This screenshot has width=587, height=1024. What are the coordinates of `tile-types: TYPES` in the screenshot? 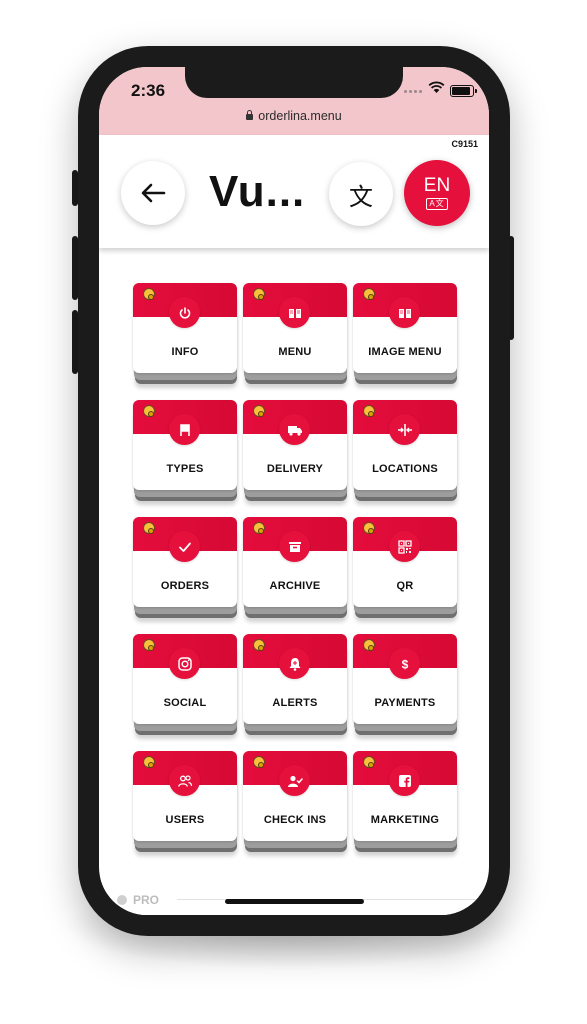 It's located at (185, 450).